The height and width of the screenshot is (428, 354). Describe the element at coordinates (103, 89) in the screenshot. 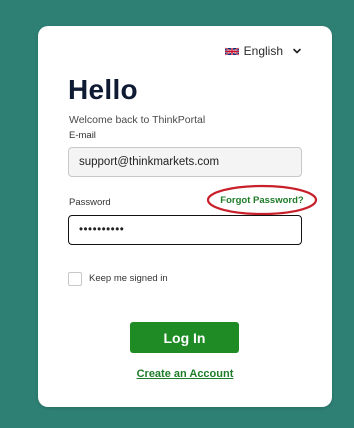

I see `page-title: Hello` at that location.